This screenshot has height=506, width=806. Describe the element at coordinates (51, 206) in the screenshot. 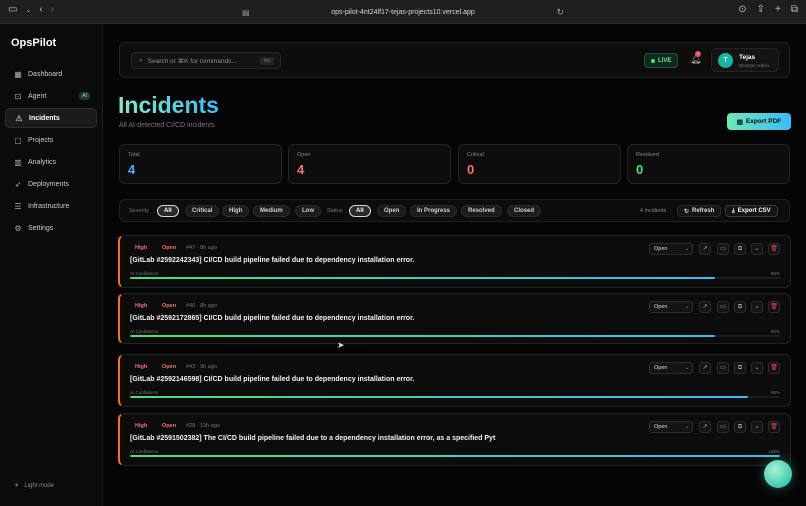

I see `sidebar-item-infrastructure: ☰ Infrastructure` at that location.